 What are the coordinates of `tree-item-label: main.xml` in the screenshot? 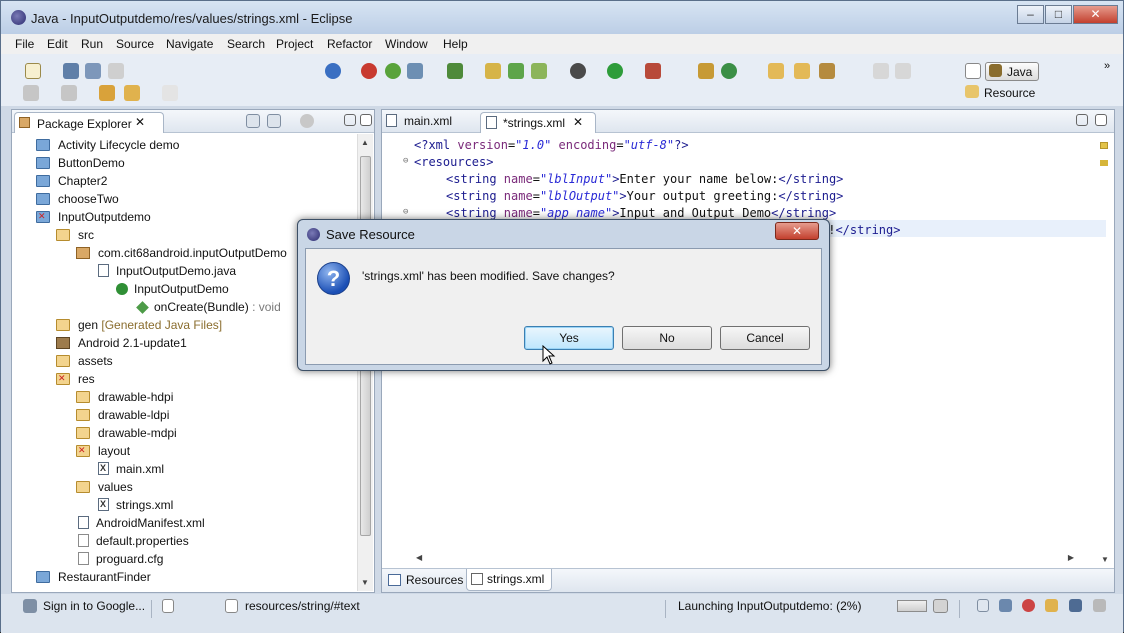 It's located at (140, 469).